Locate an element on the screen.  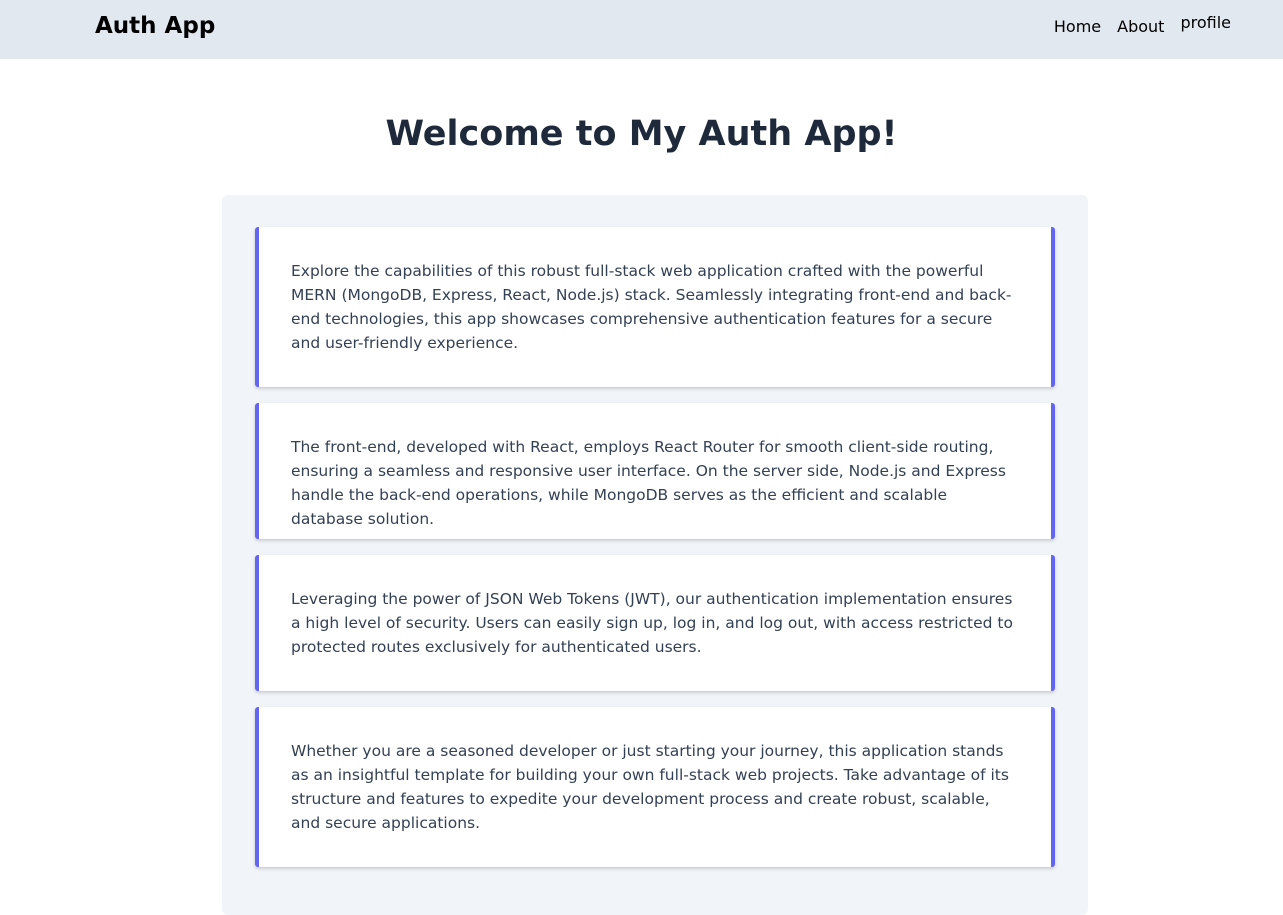
brand-logo-link: Auth App is located at coordinates (155, 26).